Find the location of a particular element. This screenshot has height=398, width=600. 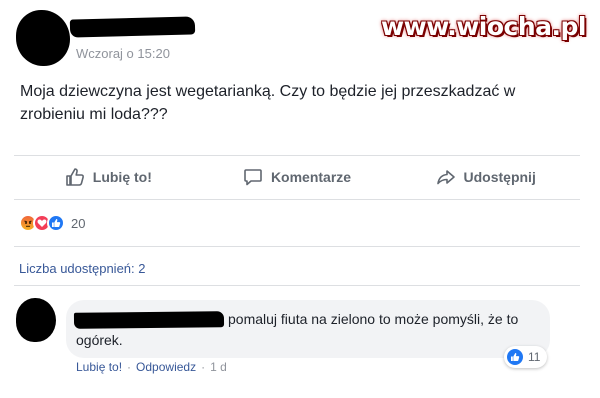

redacted-comment-avatar is located at coordinates (36, 320).